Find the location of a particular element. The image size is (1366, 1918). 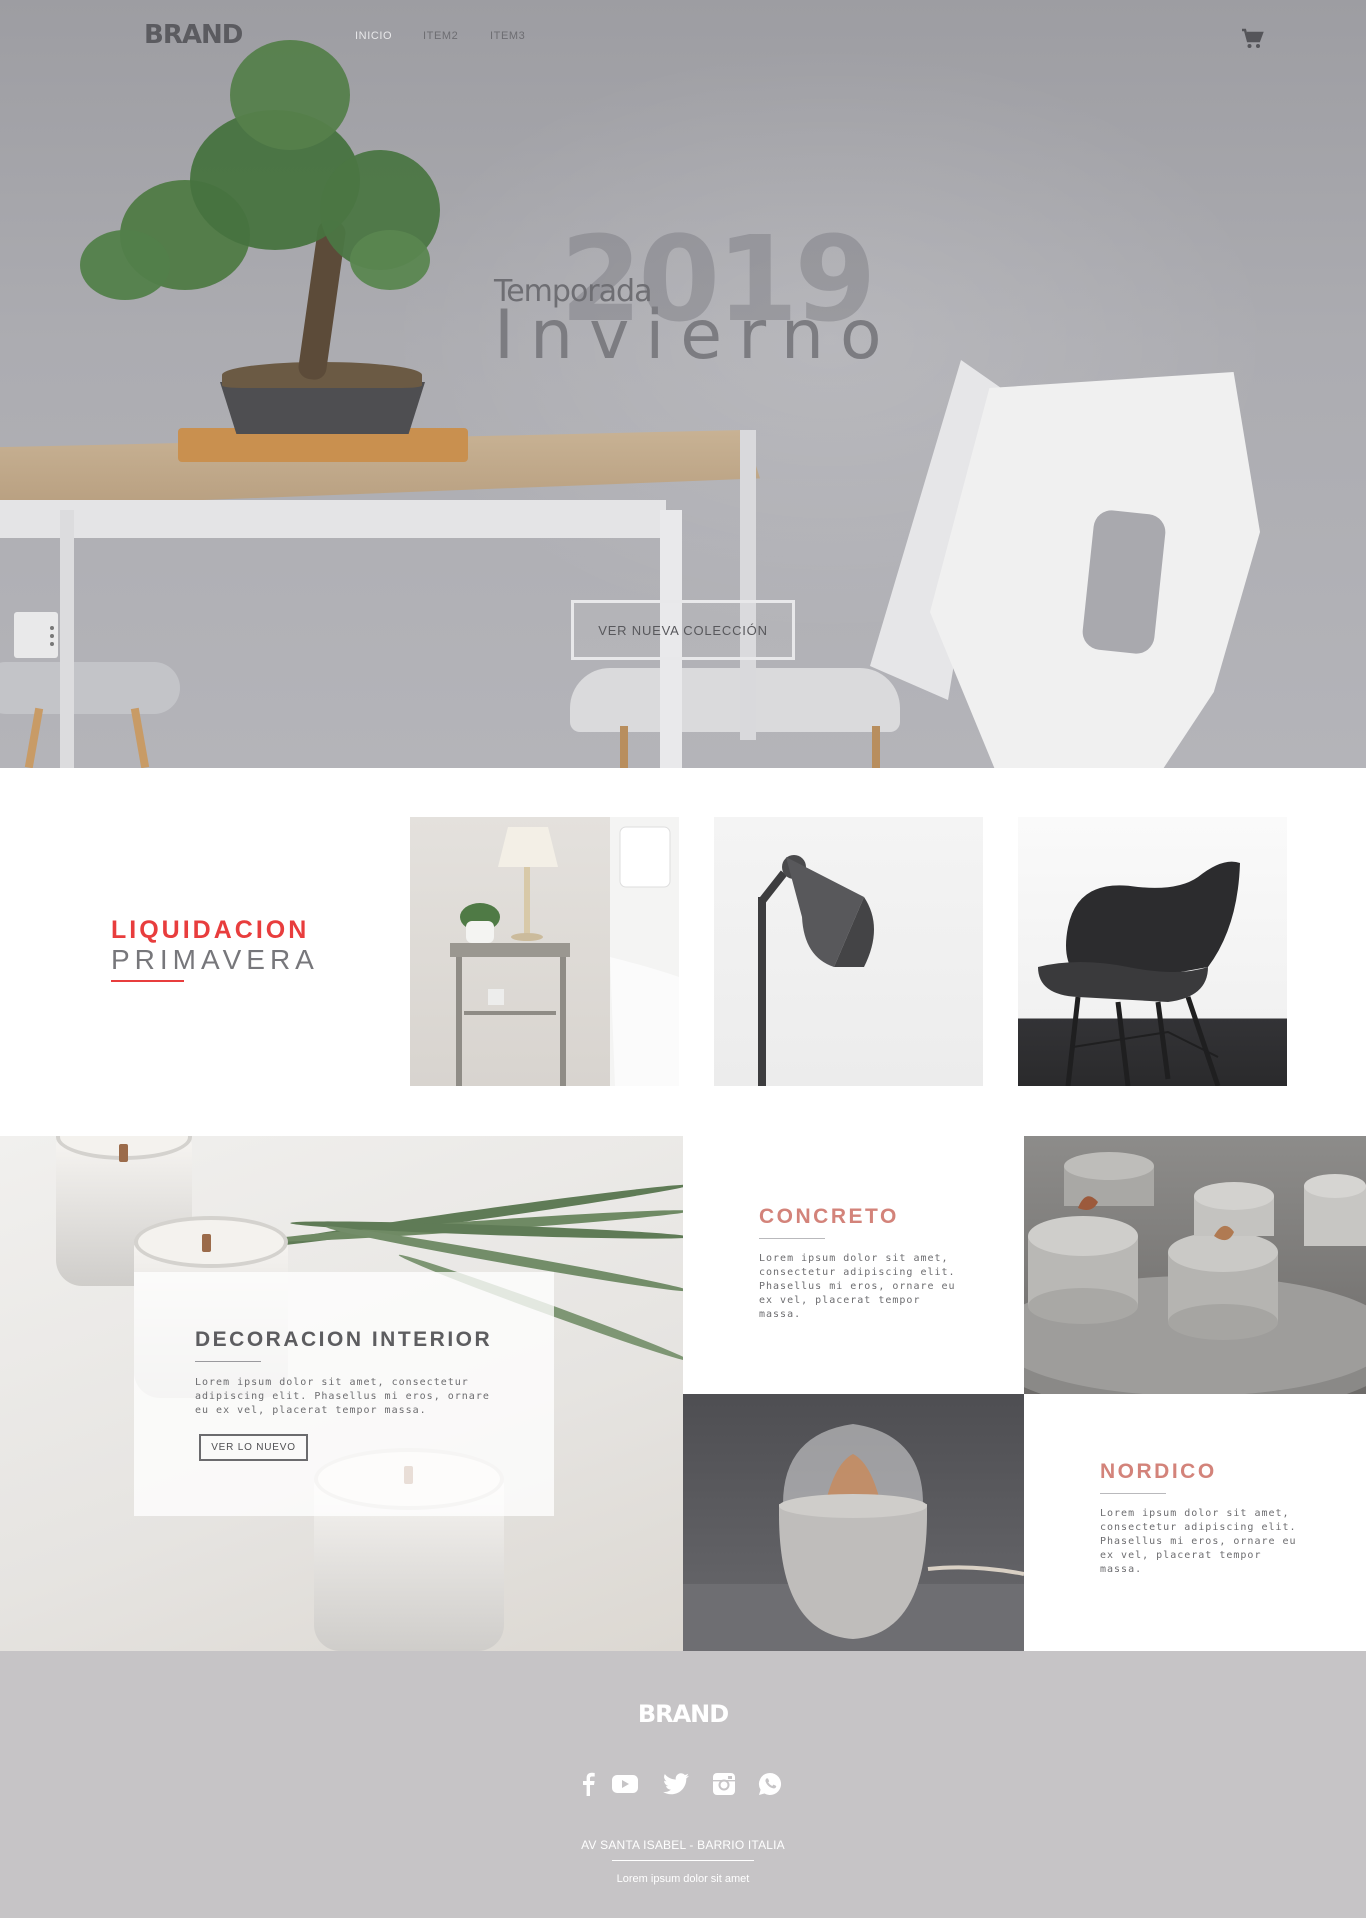

youtube-icon is located at coordinates (625, 1784).